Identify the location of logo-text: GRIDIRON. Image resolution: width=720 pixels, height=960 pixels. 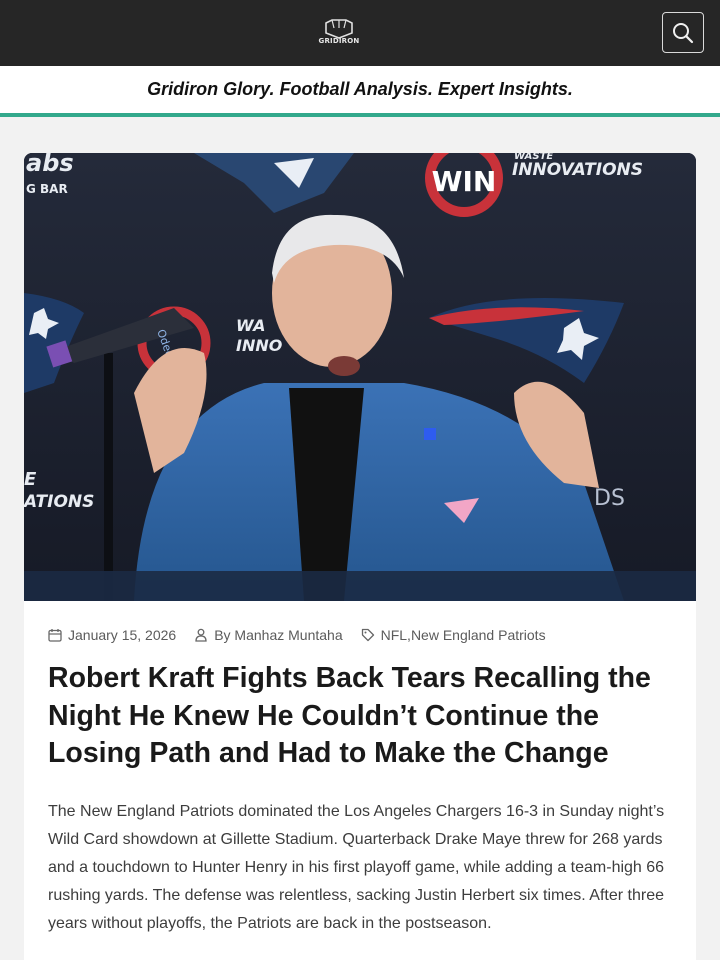
(339, 41).